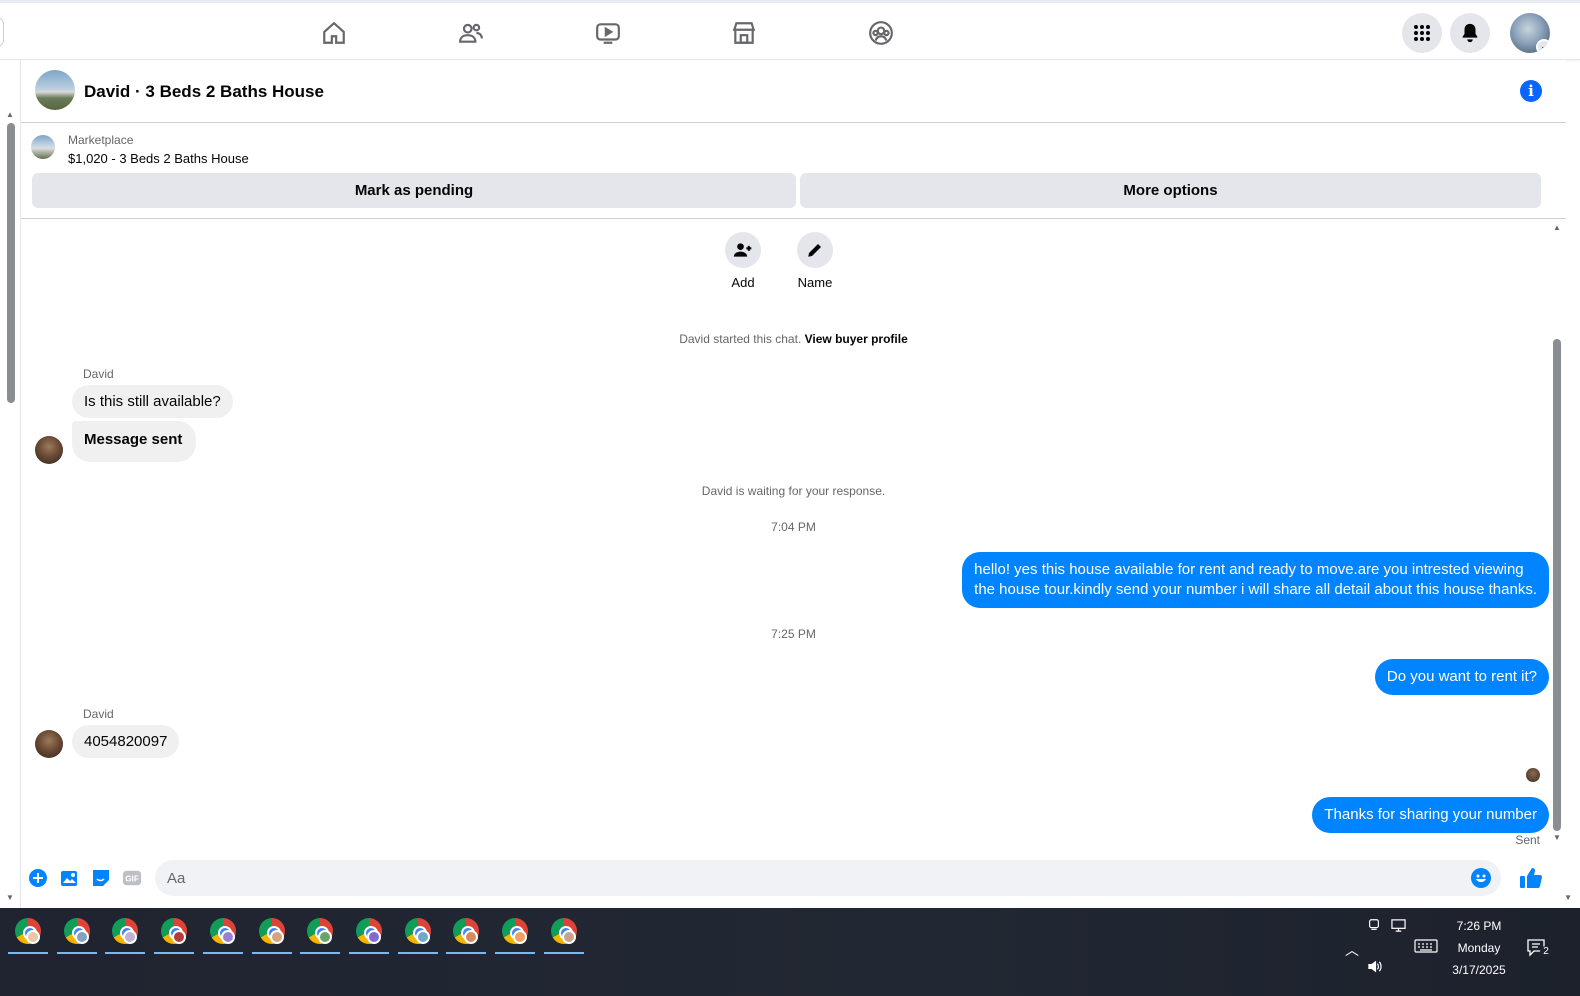  Describe the element at coordinates (793, 634) in the screenshot. I see `timestamp: 7:25 PM` at that location.